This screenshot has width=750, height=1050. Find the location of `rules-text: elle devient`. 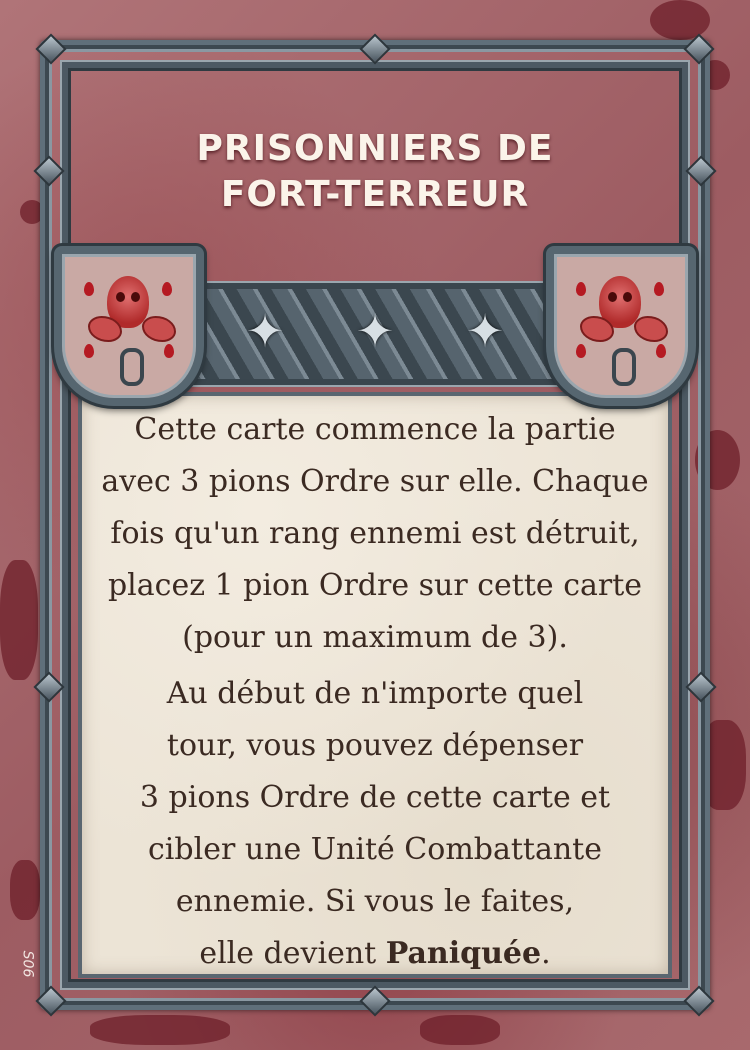

rules-text: elle devient is located at coordinates (292, 953).